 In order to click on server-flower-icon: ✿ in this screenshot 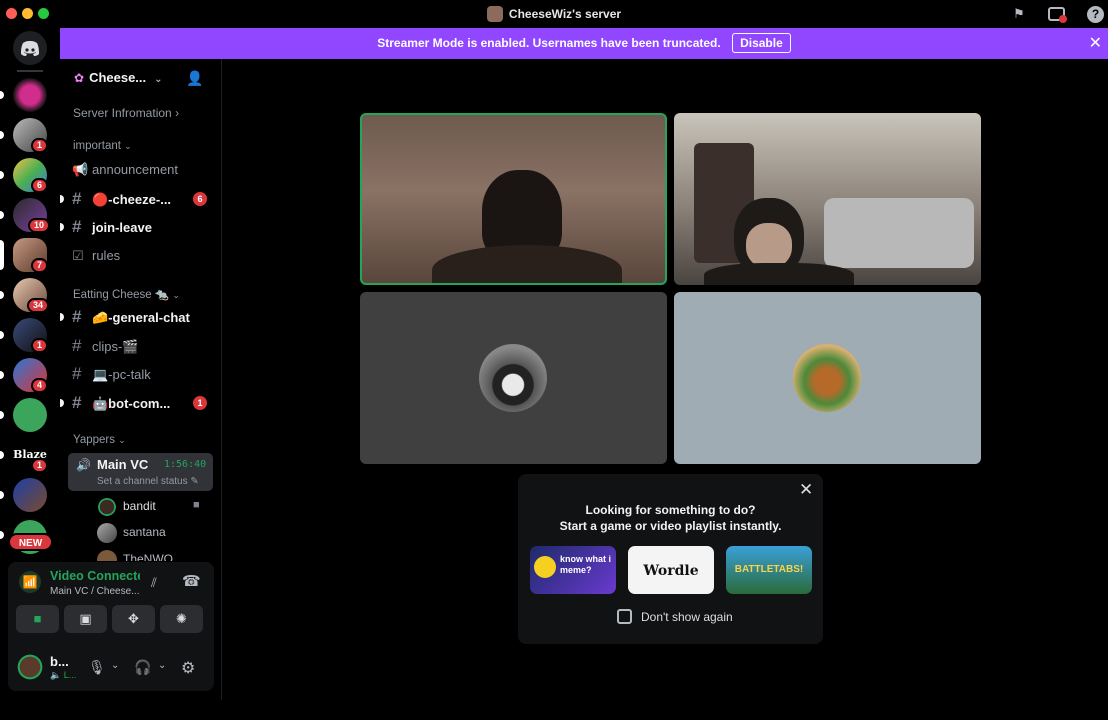, I will do `click(79, 78)`.